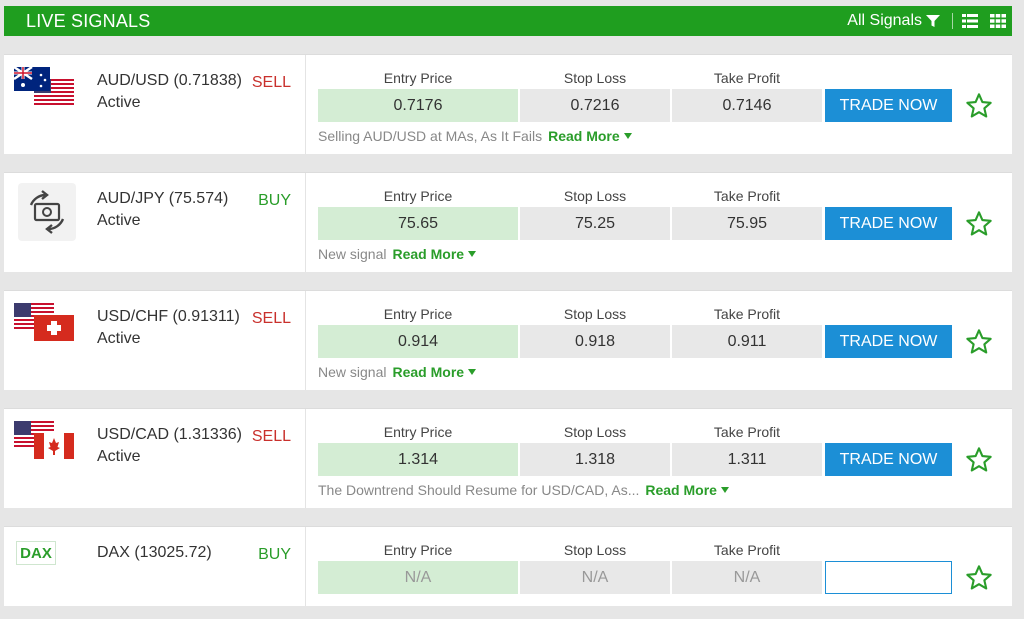 This screenshot has width=1024, height=619. What do you see at coordinates (44, 322) in the screenshot?
I see `usd-chf-flags-icon` at bounding box center [44, 322].